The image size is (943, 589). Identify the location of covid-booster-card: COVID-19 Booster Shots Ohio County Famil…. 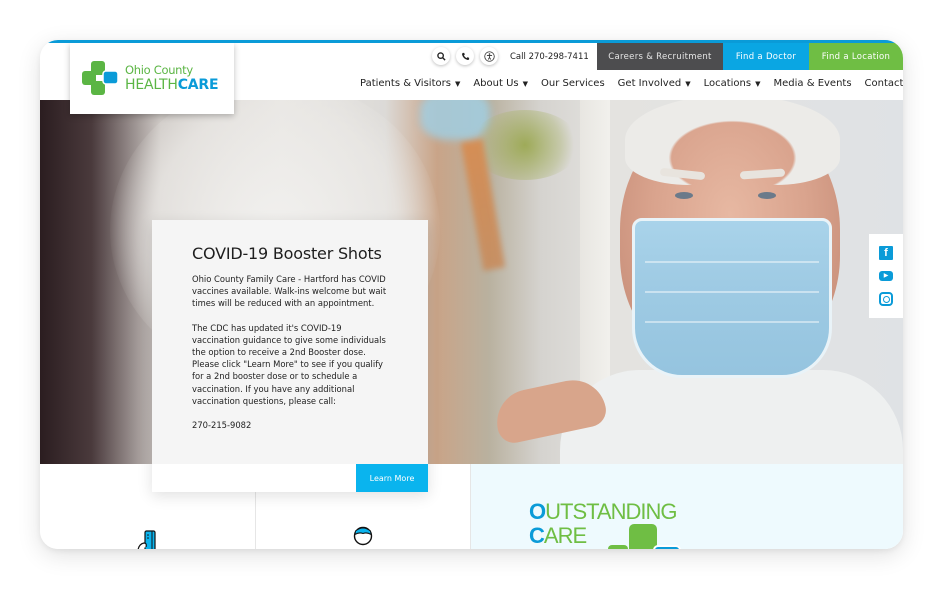
(290, 356).